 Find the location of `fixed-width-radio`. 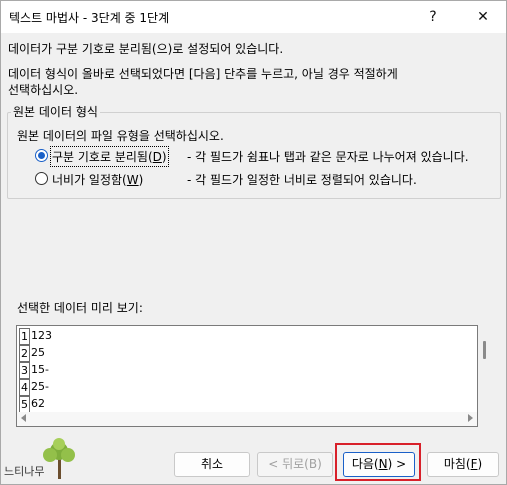

fixed-width-radio is located at coordinates (41, 178).